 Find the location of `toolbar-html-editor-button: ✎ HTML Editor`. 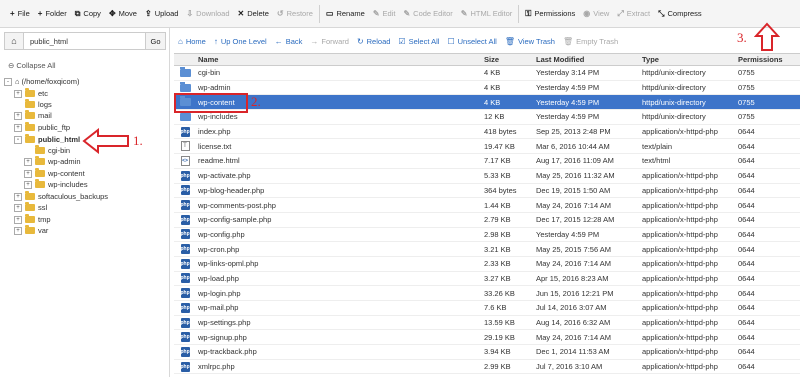

toolbar-html-editor-button: ✎ HTML Editor is located at coordinates (487, 14).